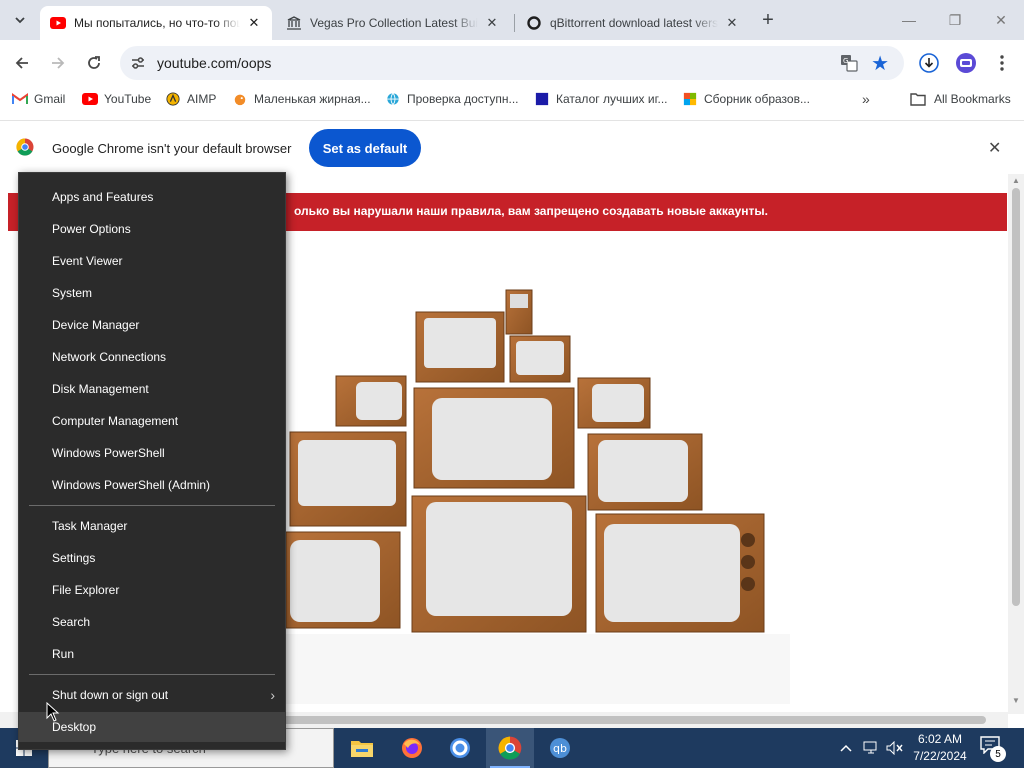 The width and height of the screenshot is (1024, 768). I want to click on menu-item-settings: Settings, so click(152, 558).